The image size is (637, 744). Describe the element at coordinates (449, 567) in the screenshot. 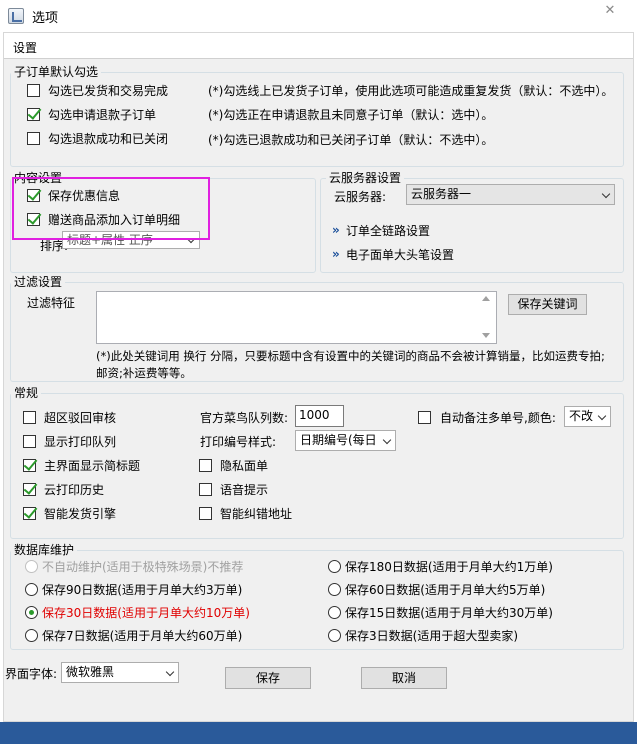

I see `radio-keep-180-days-label: 保存180日数据(适用于月单大约1万单)` at that location.